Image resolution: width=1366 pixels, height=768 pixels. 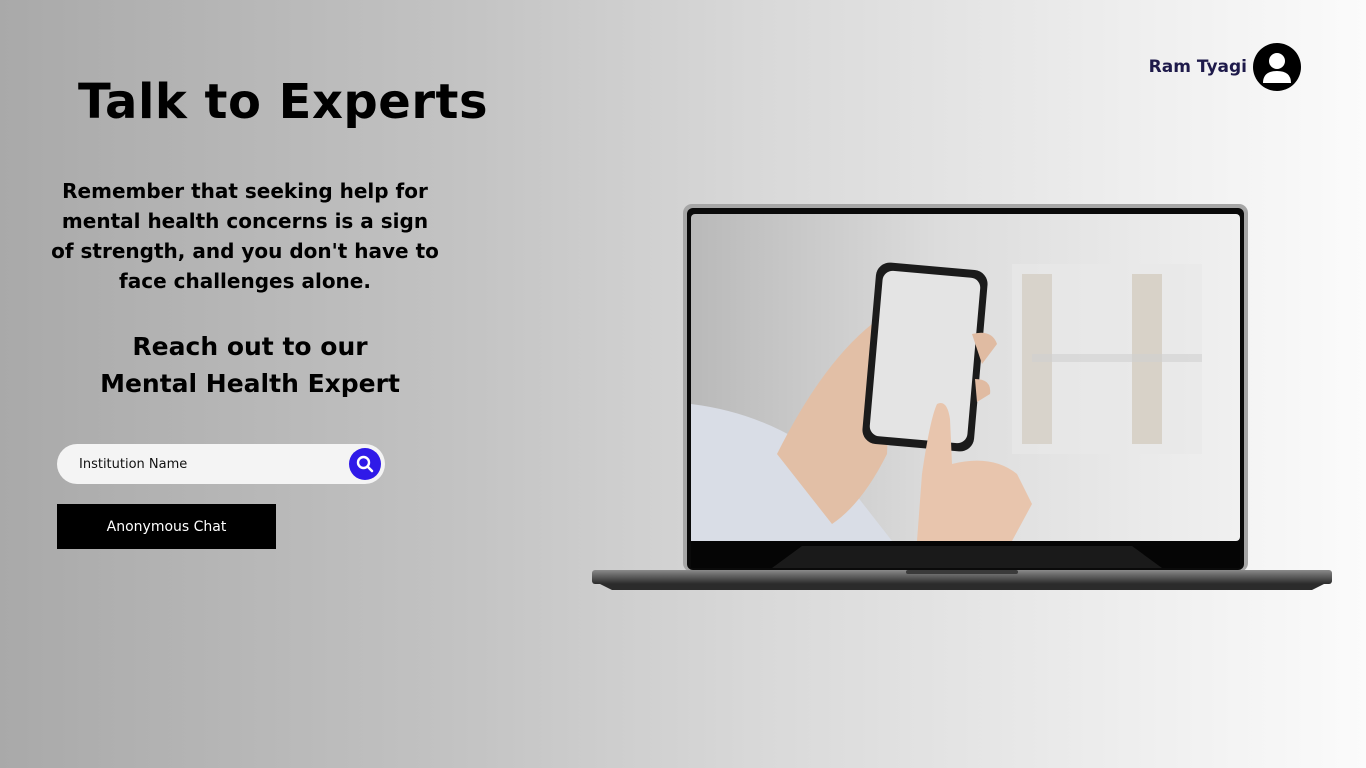 What do you see at coordinates (1277, 67) in the screenshot?
I see `user-icon` at bounding box center [1277, 67].